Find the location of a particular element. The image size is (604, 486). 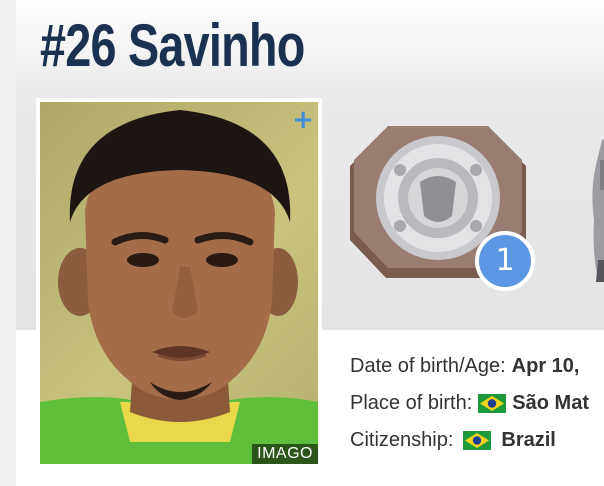

info-row-dob: Date of birth/Age: Apr 10, is located at coordinates (477, 366).